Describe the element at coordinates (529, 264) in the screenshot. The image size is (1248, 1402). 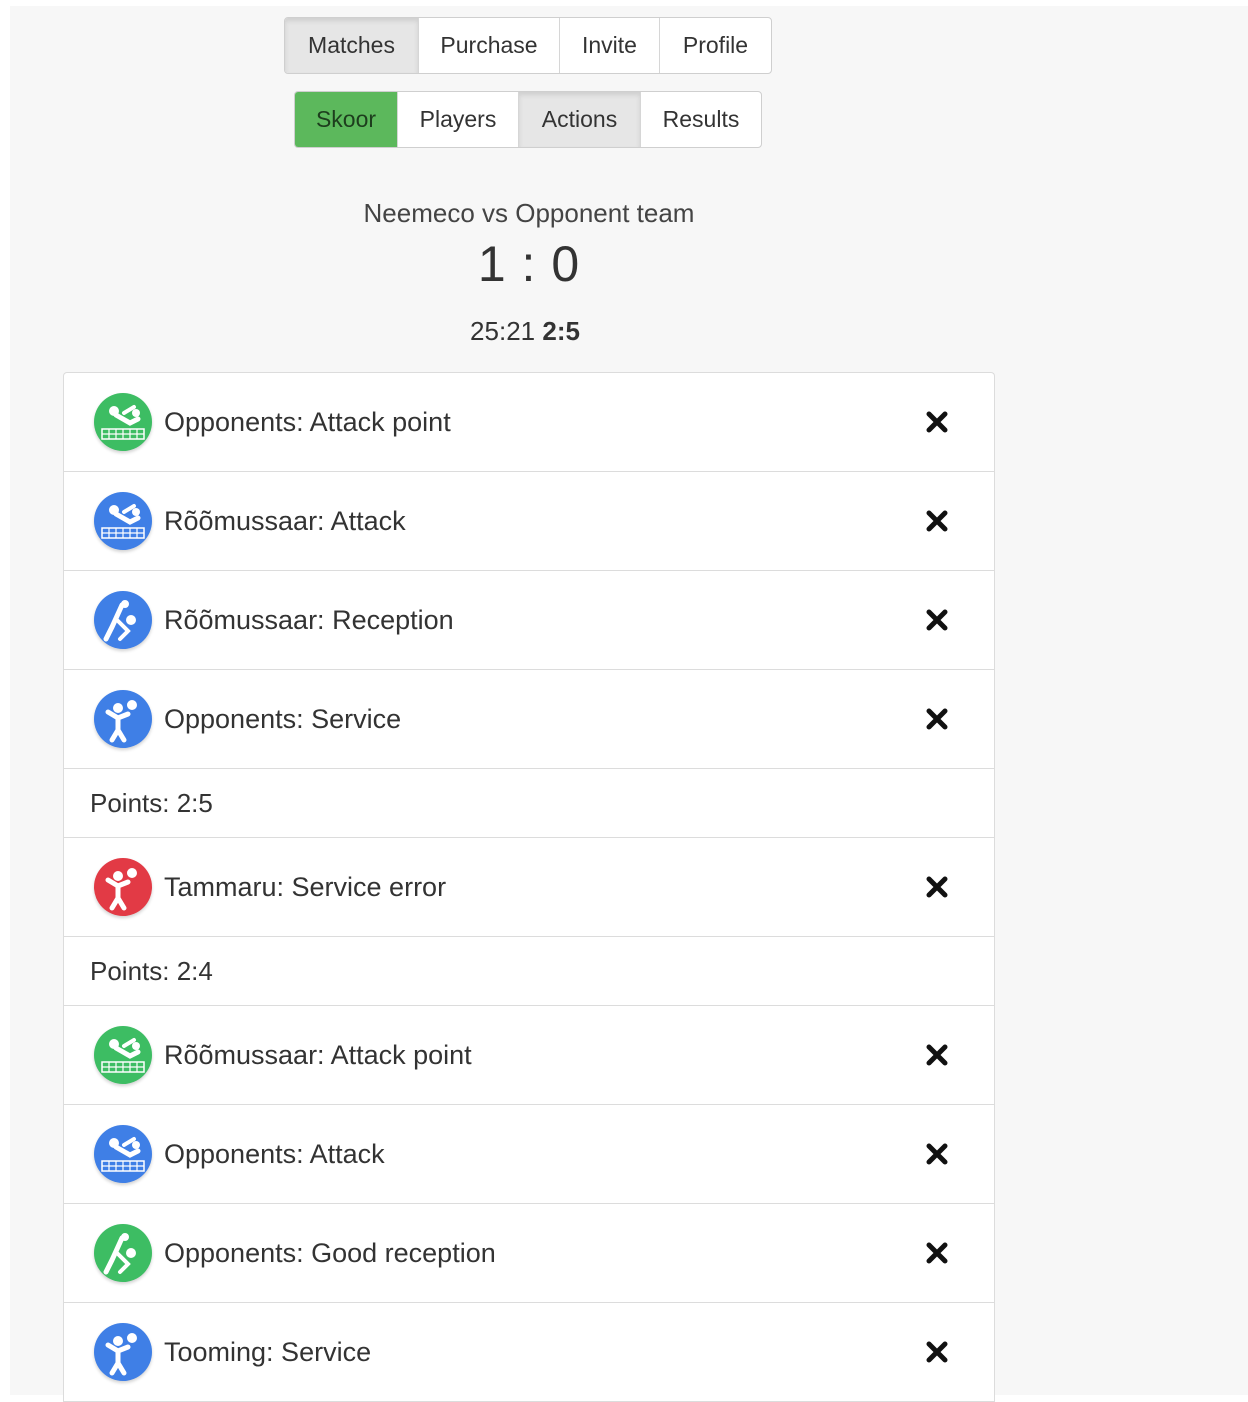
I see `match-score: 1 : 0` at that location.